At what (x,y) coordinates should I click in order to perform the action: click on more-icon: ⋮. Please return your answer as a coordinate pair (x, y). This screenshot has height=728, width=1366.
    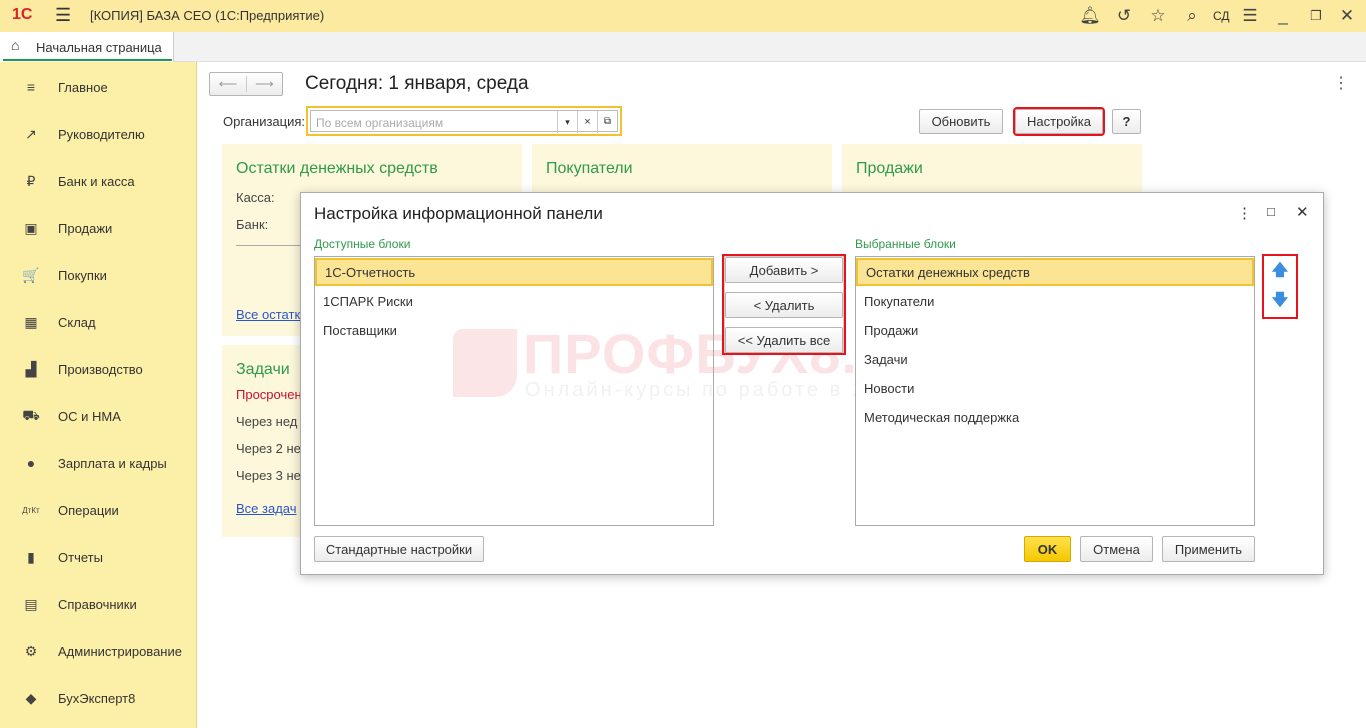
    Looking at the image, I should click on (1341, 83).